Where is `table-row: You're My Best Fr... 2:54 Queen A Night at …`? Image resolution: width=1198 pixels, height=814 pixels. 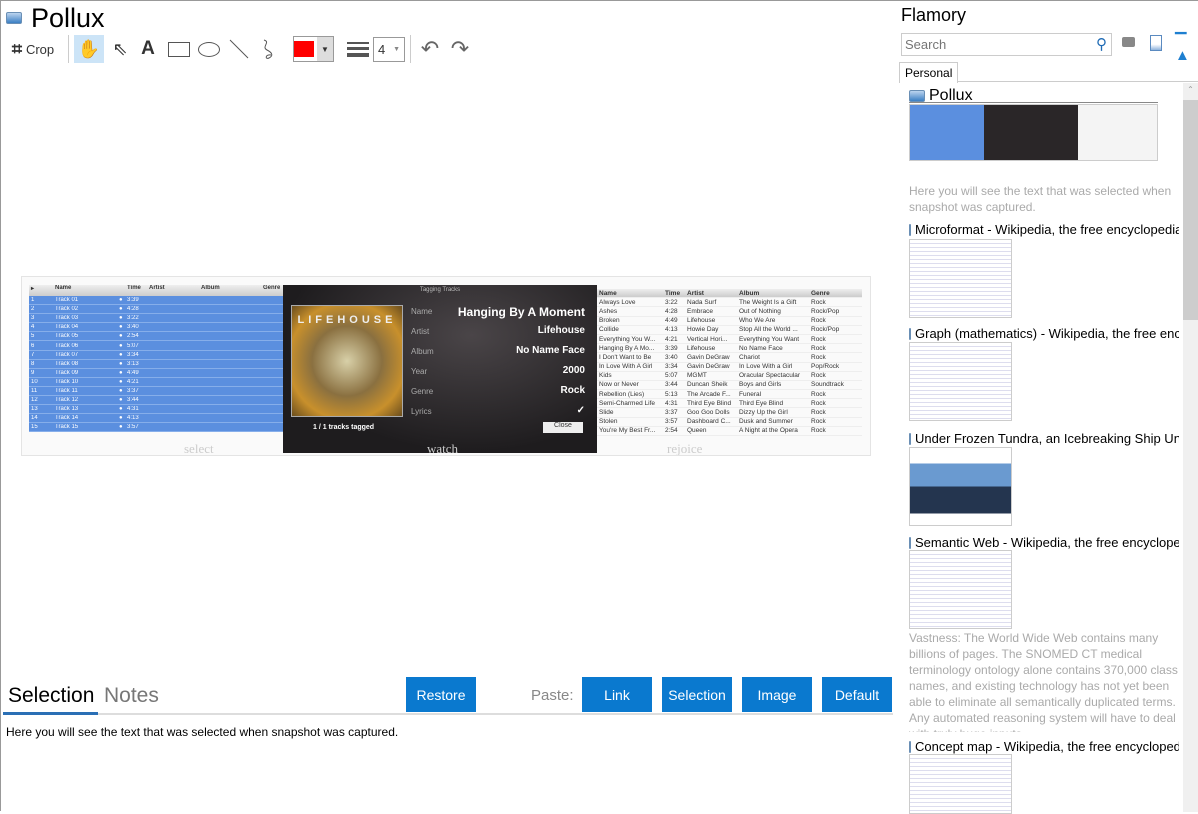
table-row: You're My Best Fr... 2:54 Queen A Night at … is located at coordinates (729, 431).